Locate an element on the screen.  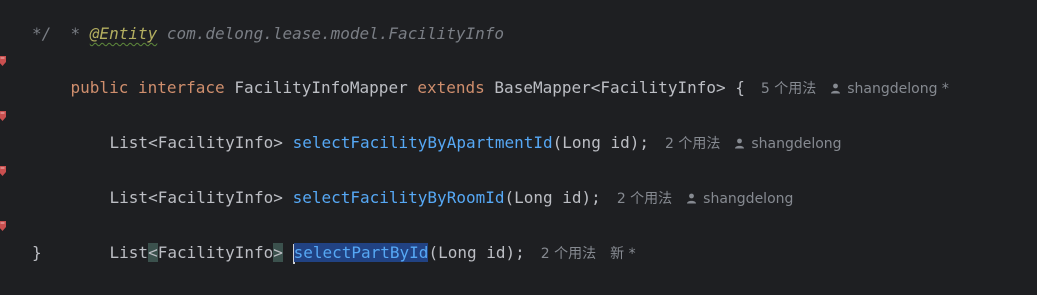
method-name: selectFacilityByRoomId is located at coordinates (399, 197).